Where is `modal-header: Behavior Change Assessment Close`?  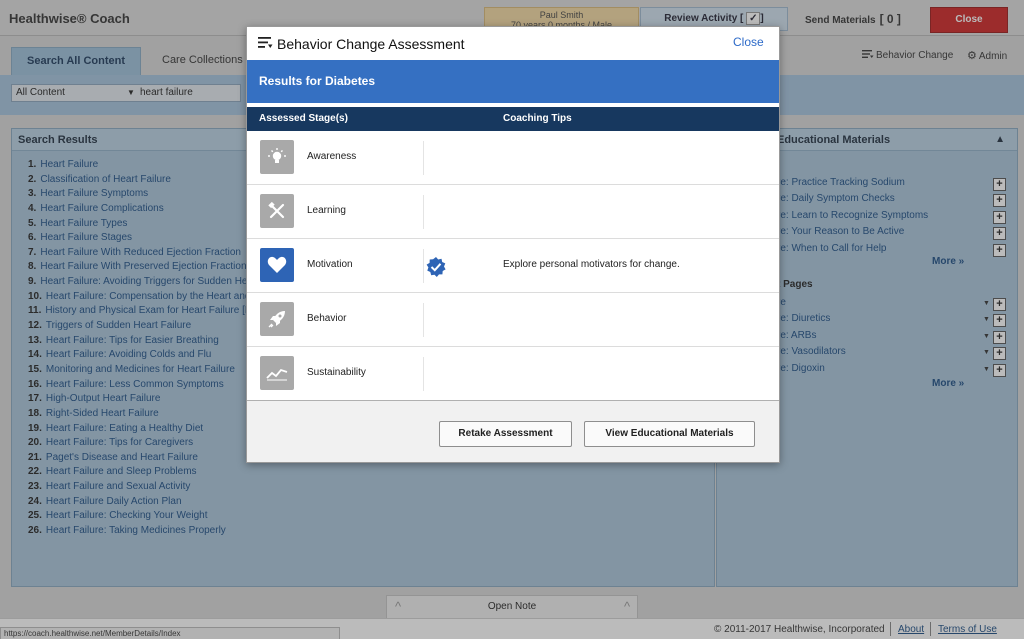 modal-header: Behavior Change Assessment Close is located at coordinates (513, 43).